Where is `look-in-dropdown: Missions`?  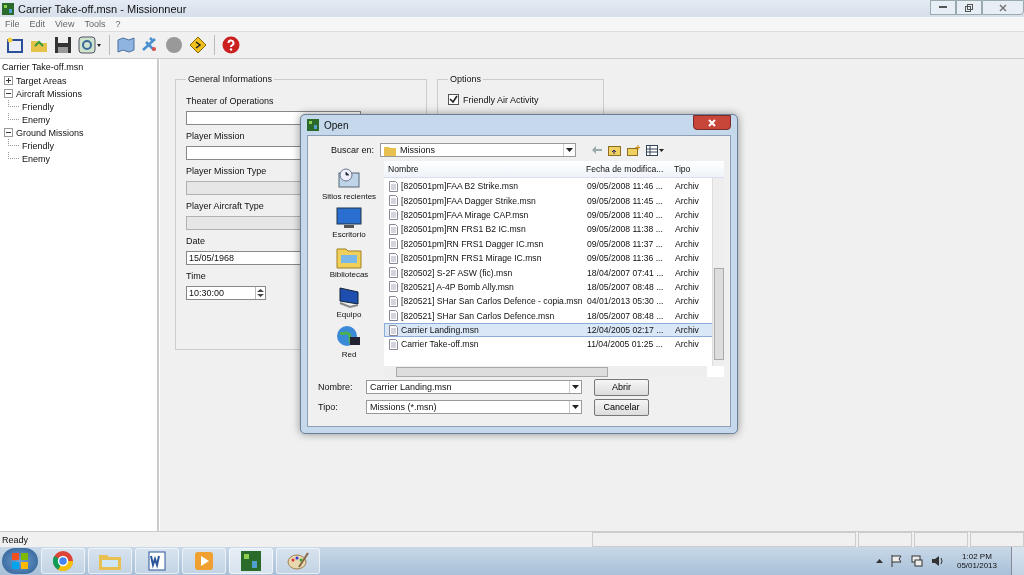
look-in-dropdown: Missions is located at coordinates (478, 150).